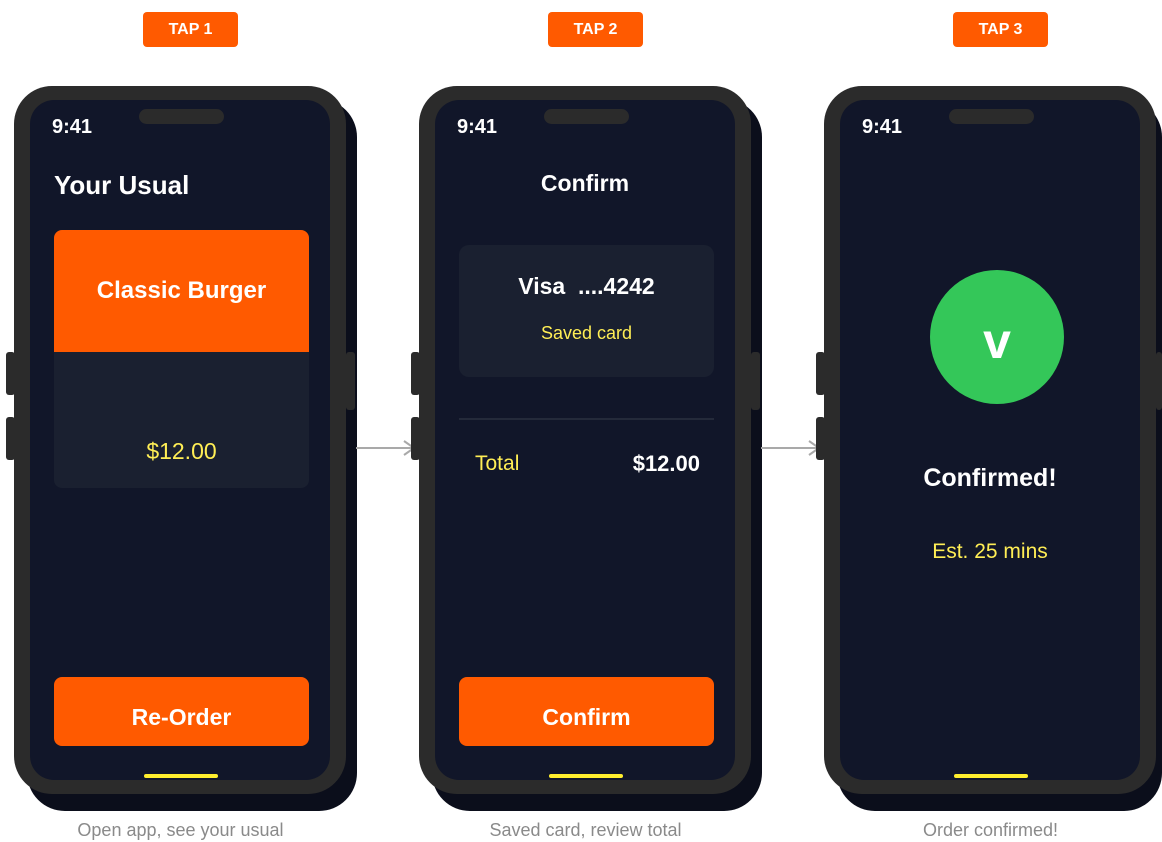 This screenshot has width=1162, height=842. Describe the element at coordinates (1000, 29) in the screenshot. I see `tap-3-badge: TAP 3` at that location.